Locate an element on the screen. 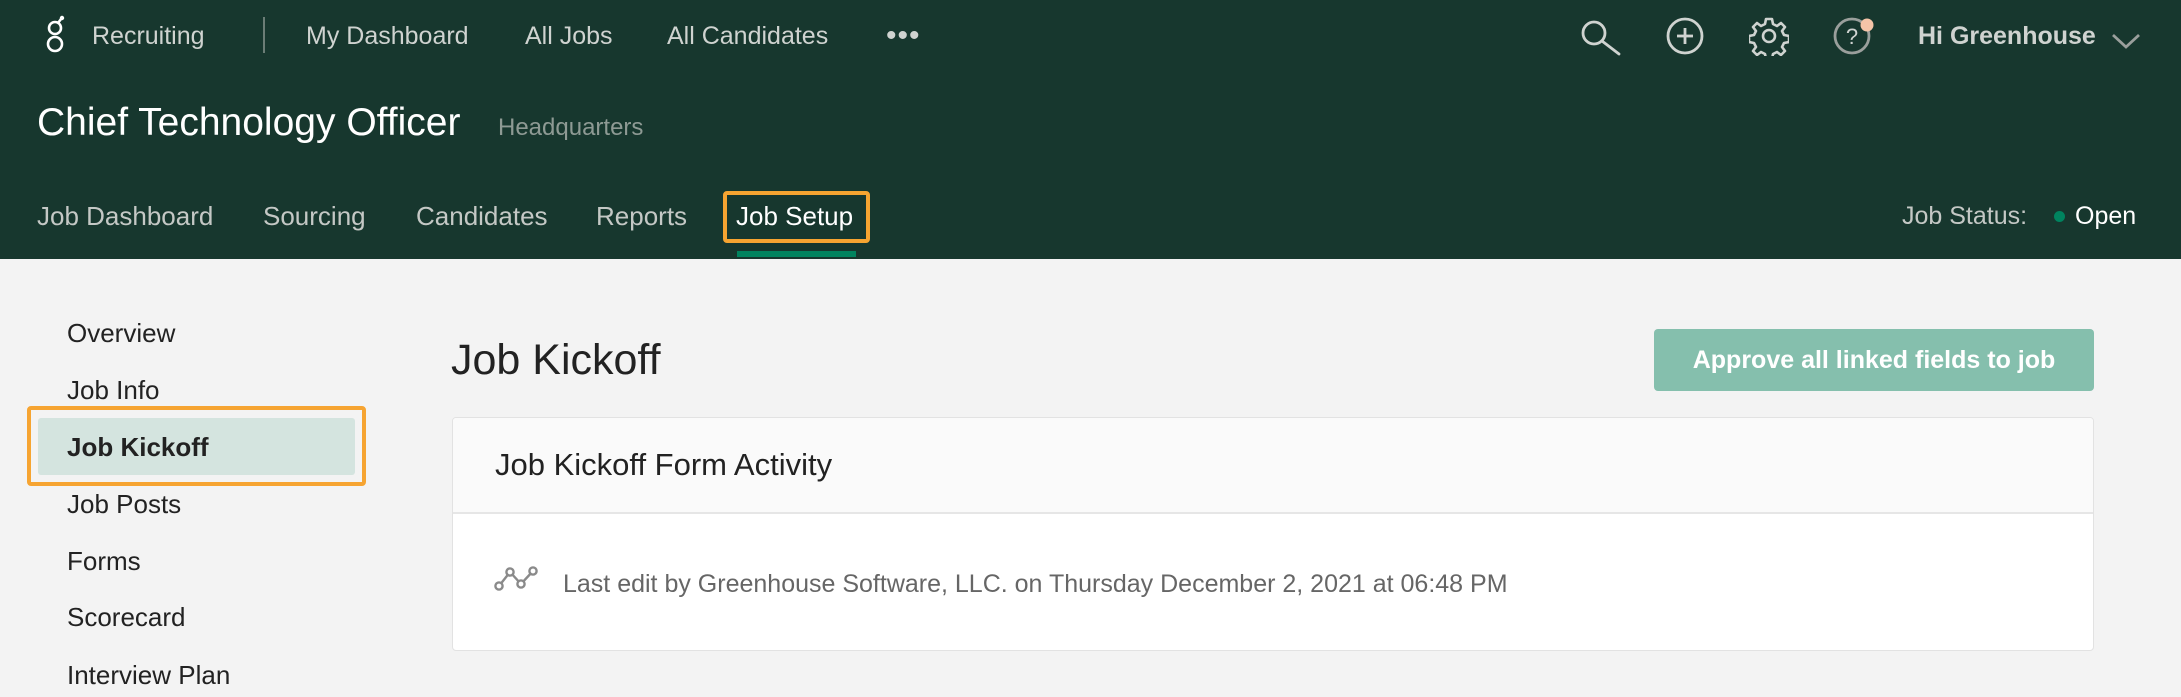 This screenshot has width=2181, height=697. more-menu-icon: ••• is located at coordinates (903, 36).